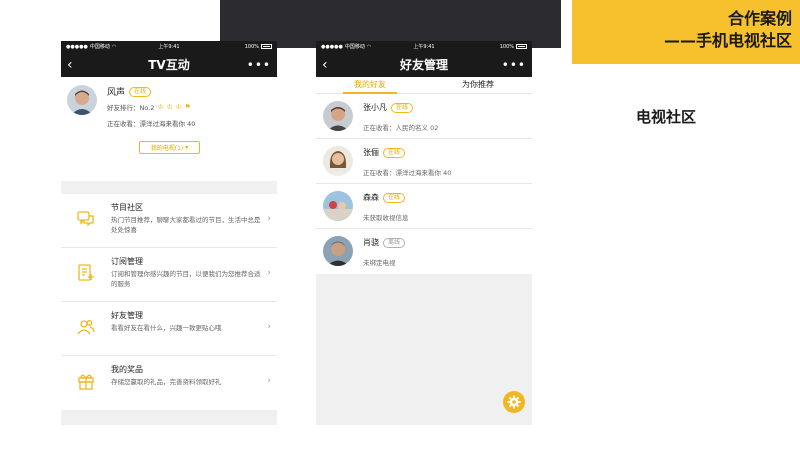  What do you see at coordinates (424, 206) in the screenshot?
I see `list-item: 森森 在线 未获取收视信息` at bounding box center [424, 206].